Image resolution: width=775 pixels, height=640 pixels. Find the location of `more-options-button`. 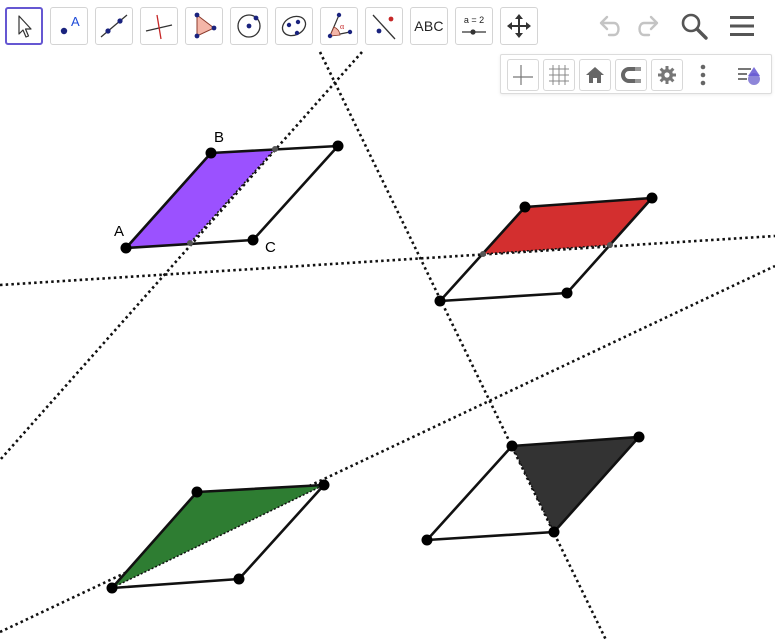

more-options-button is located at coordinates (703, 75).